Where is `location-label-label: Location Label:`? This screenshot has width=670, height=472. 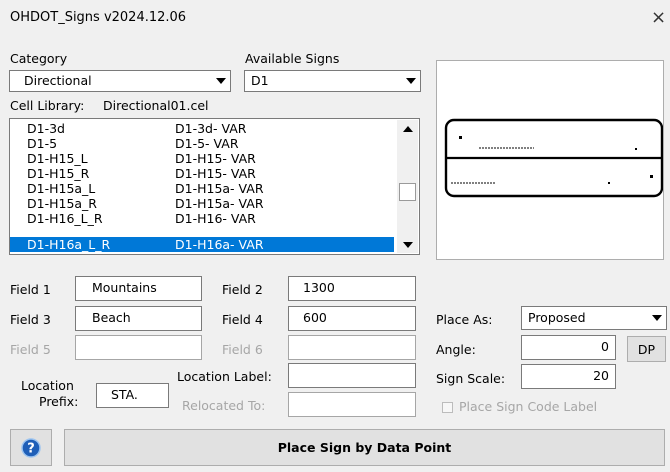
location-label-label: Location Label: is located at coordinates (224, 376).